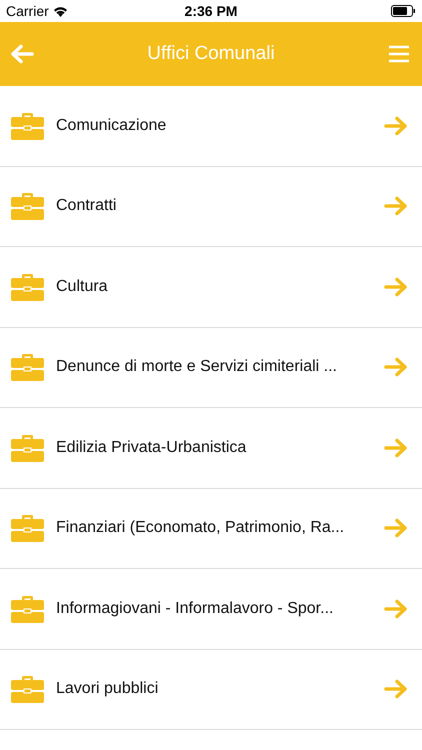 The height and width of the screenshot is (750, 422). Describe the element at coordinates (211, 54) in the screenshot. I see `screen-title: Uffici Comunali` at that location.